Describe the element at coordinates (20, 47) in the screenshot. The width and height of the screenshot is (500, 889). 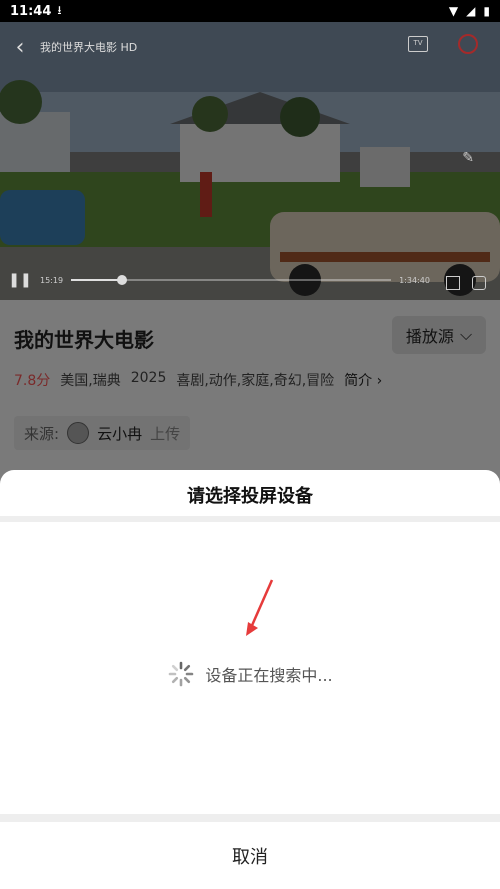
I see `back-icon: ‹` at that location.